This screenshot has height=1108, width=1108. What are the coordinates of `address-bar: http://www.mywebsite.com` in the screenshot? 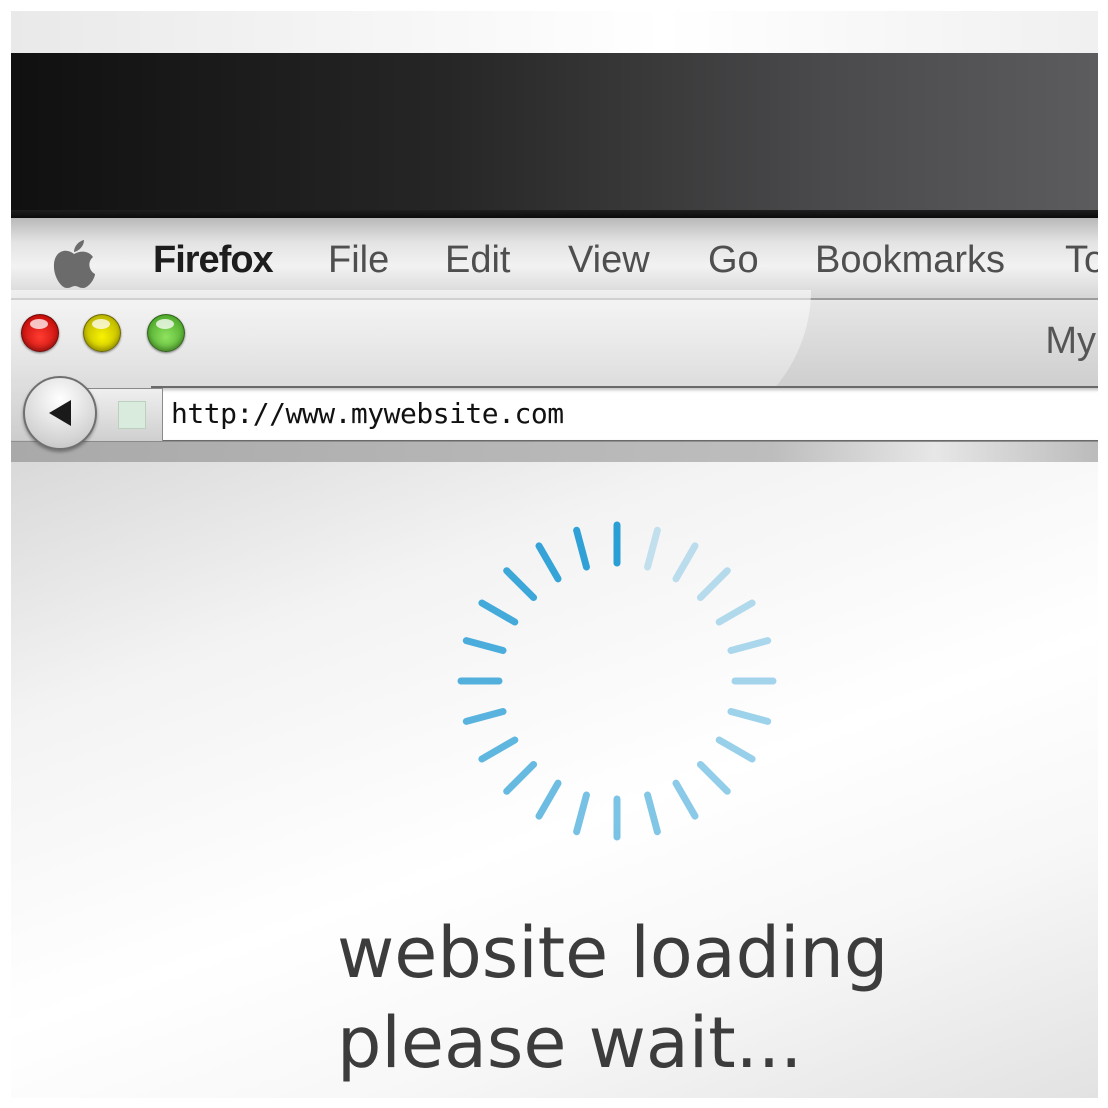 It's located at (624, 414).